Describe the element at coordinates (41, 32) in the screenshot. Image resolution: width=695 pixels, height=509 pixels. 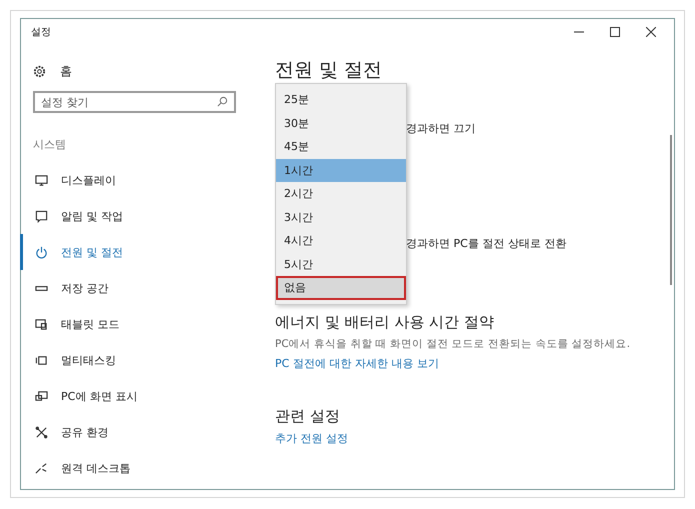
I see `window-title: 설정` at that location.